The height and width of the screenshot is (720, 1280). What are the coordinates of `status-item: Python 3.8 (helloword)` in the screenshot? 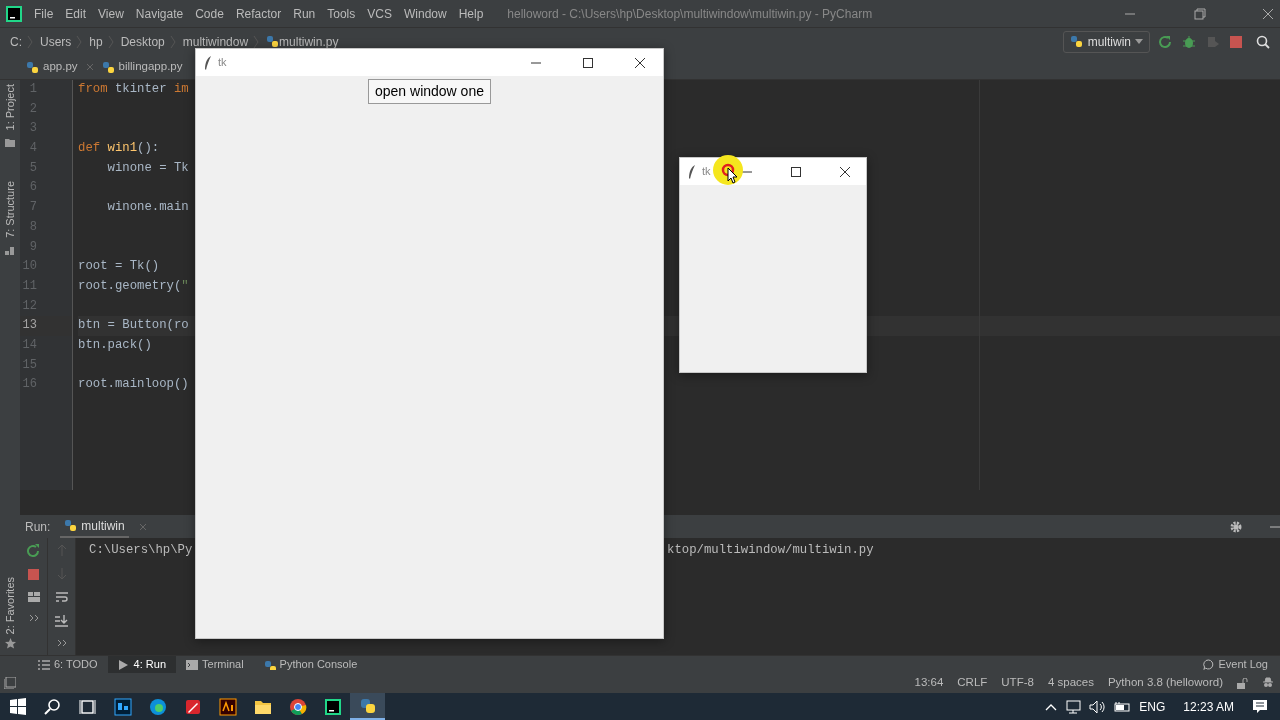 It's located at (1165, 683).